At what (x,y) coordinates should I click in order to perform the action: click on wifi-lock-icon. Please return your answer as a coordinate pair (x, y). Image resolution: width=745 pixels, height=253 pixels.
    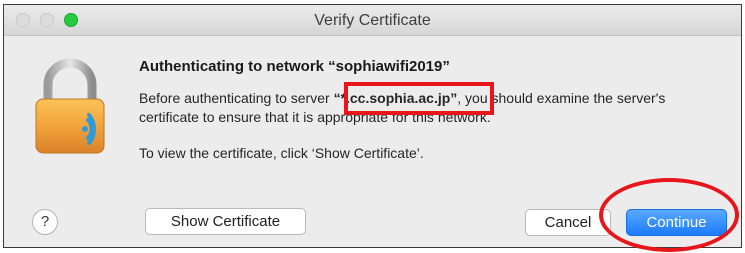
    Looking at the image, I should click on (70, 106).